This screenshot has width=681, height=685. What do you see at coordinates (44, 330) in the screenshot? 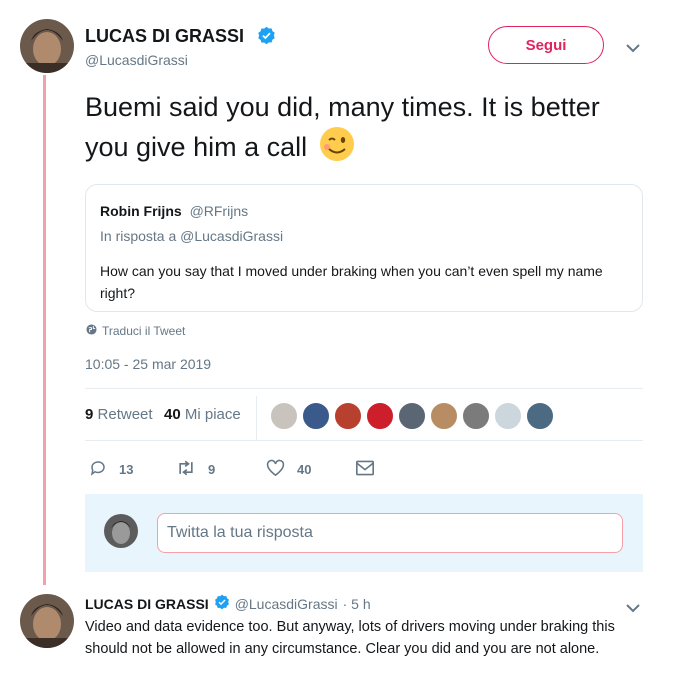
I see `thread-connector-line` at bounding box center [44, 330].